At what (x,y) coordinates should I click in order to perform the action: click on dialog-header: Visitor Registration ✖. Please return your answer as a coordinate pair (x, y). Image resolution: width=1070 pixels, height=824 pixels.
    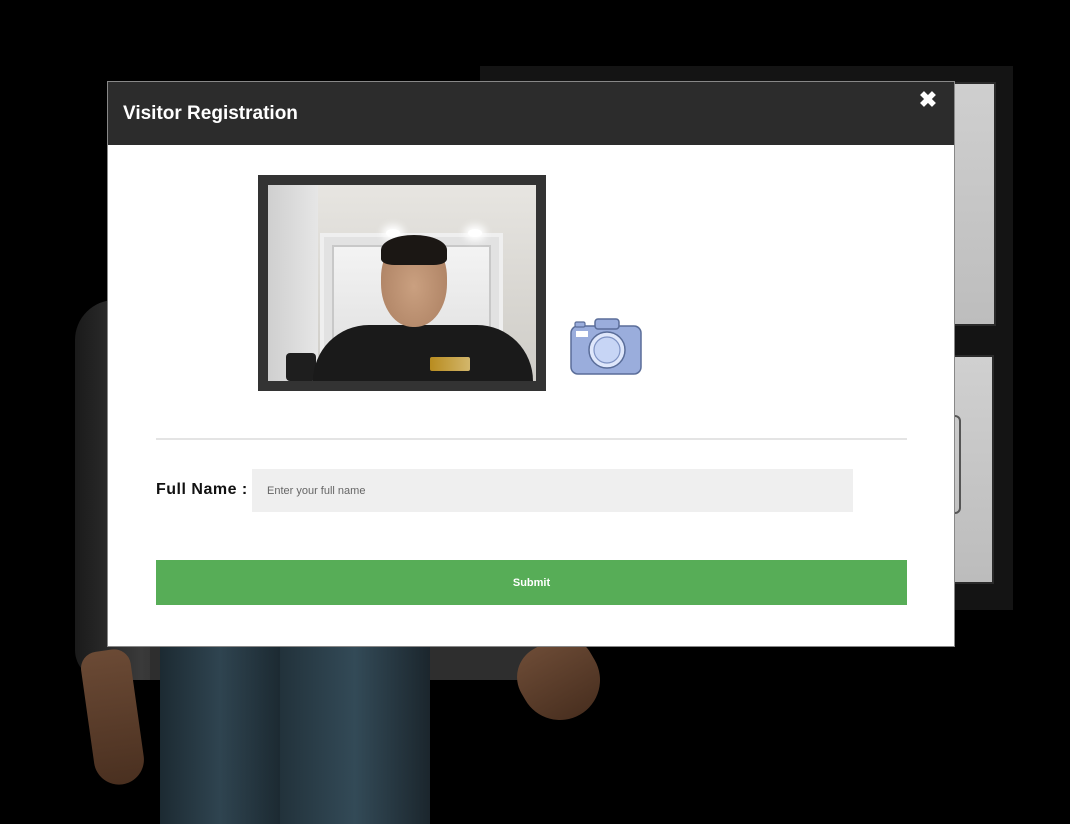
    Looking at the image, I should click on (531, 113).